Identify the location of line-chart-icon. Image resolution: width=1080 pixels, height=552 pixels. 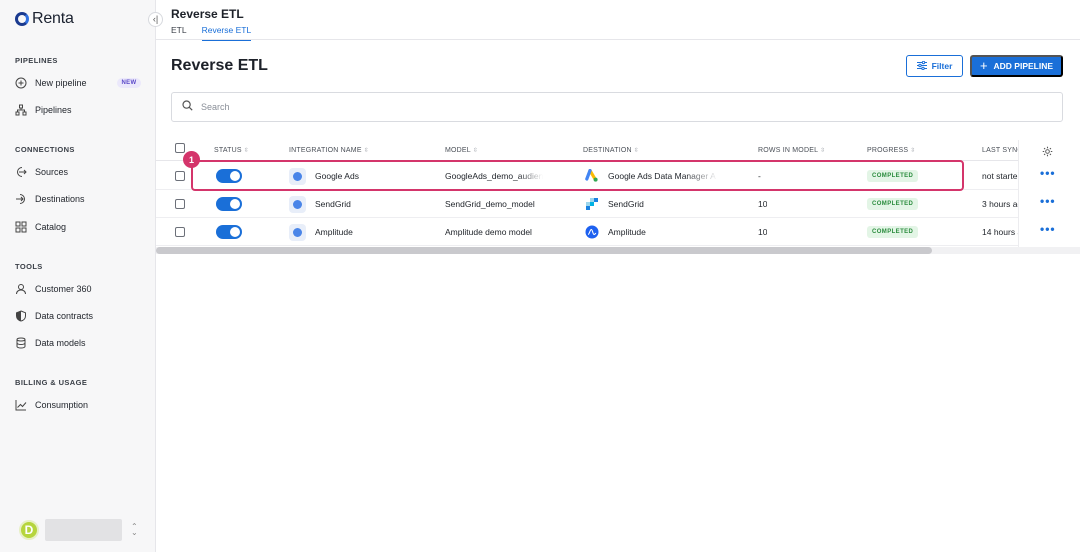
(21, 405).